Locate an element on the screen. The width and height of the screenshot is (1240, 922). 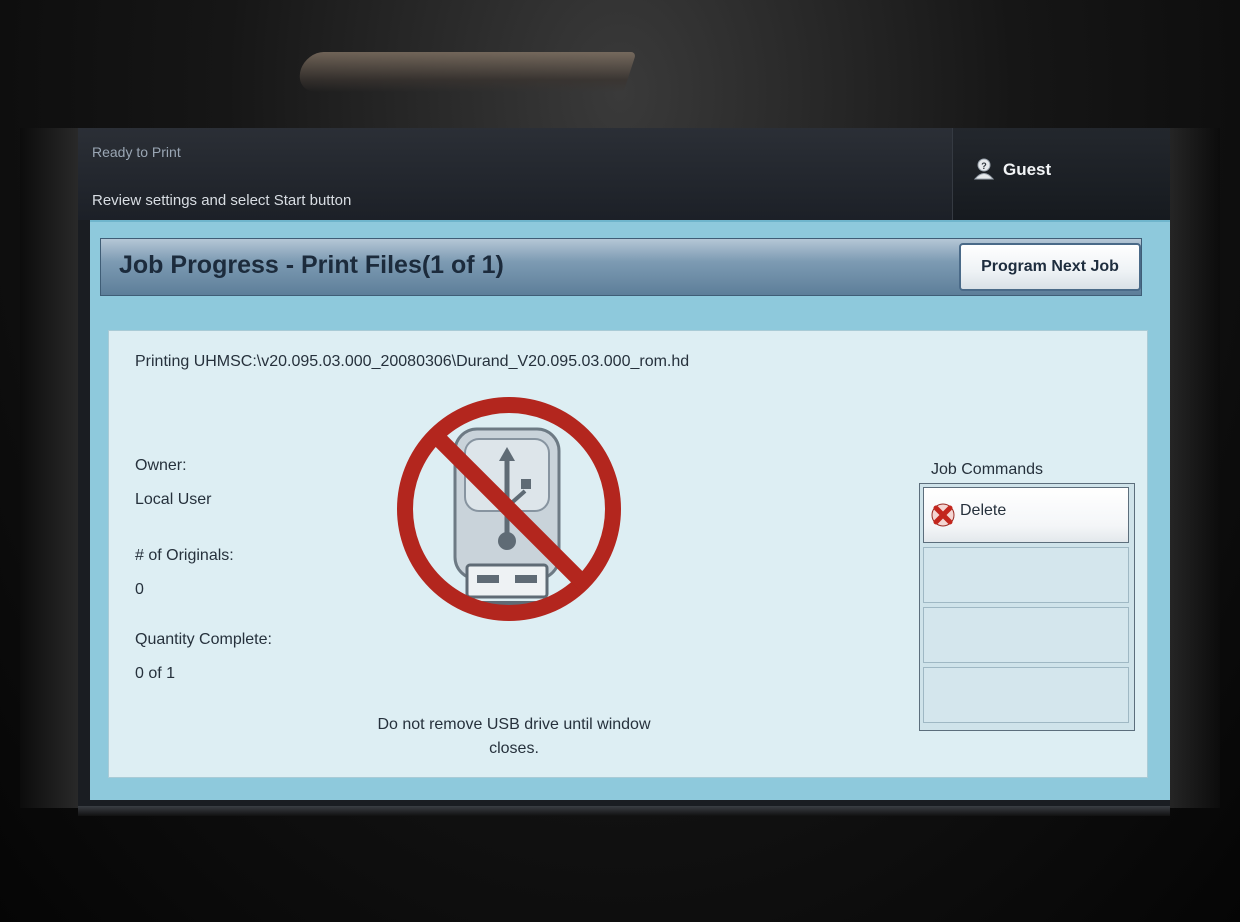
delete-label: Delete is located at coordinates (983, 510).